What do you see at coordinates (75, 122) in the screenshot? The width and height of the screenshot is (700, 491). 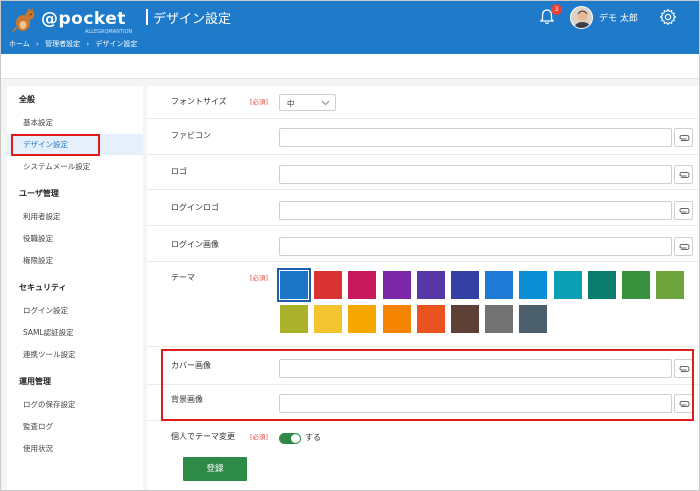 I see `sidebar-item-basic-settings: 基本設定` at bounding box center [75, 122].